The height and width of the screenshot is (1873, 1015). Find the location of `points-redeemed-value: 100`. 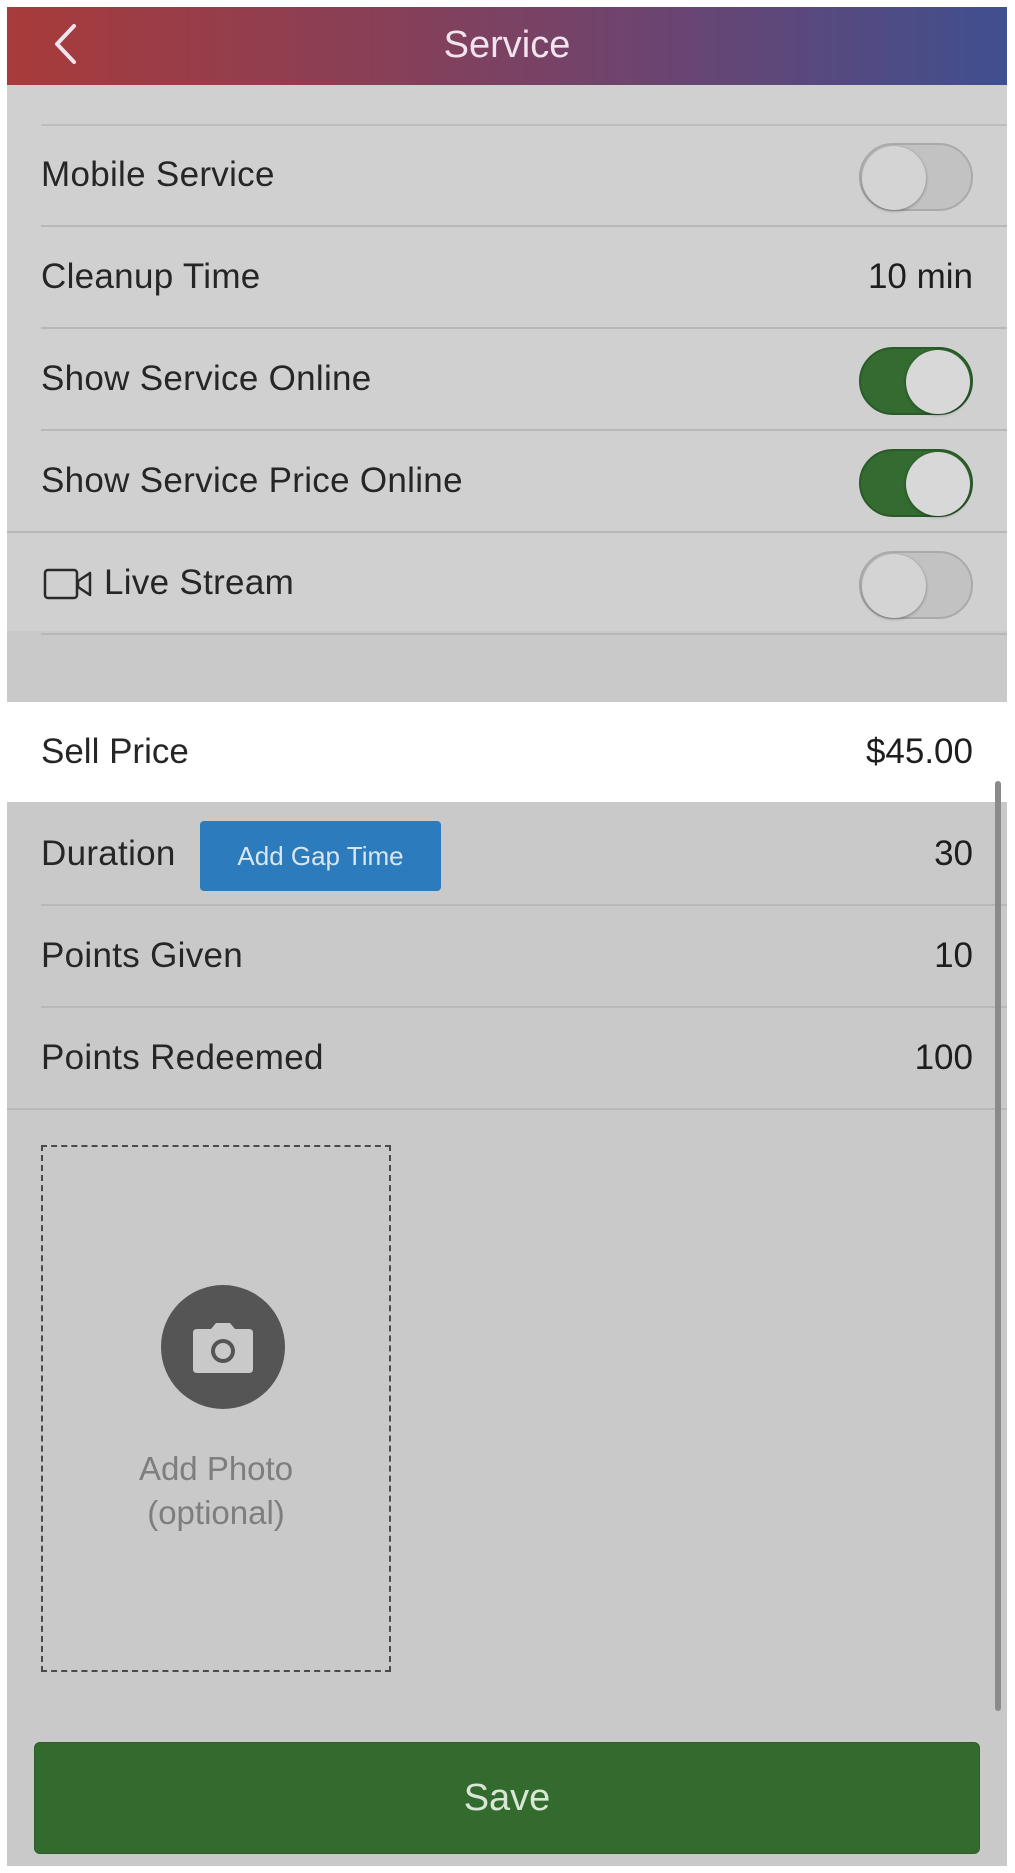

points-redeemed-value: 100 is located at coordinates (943, 1057).